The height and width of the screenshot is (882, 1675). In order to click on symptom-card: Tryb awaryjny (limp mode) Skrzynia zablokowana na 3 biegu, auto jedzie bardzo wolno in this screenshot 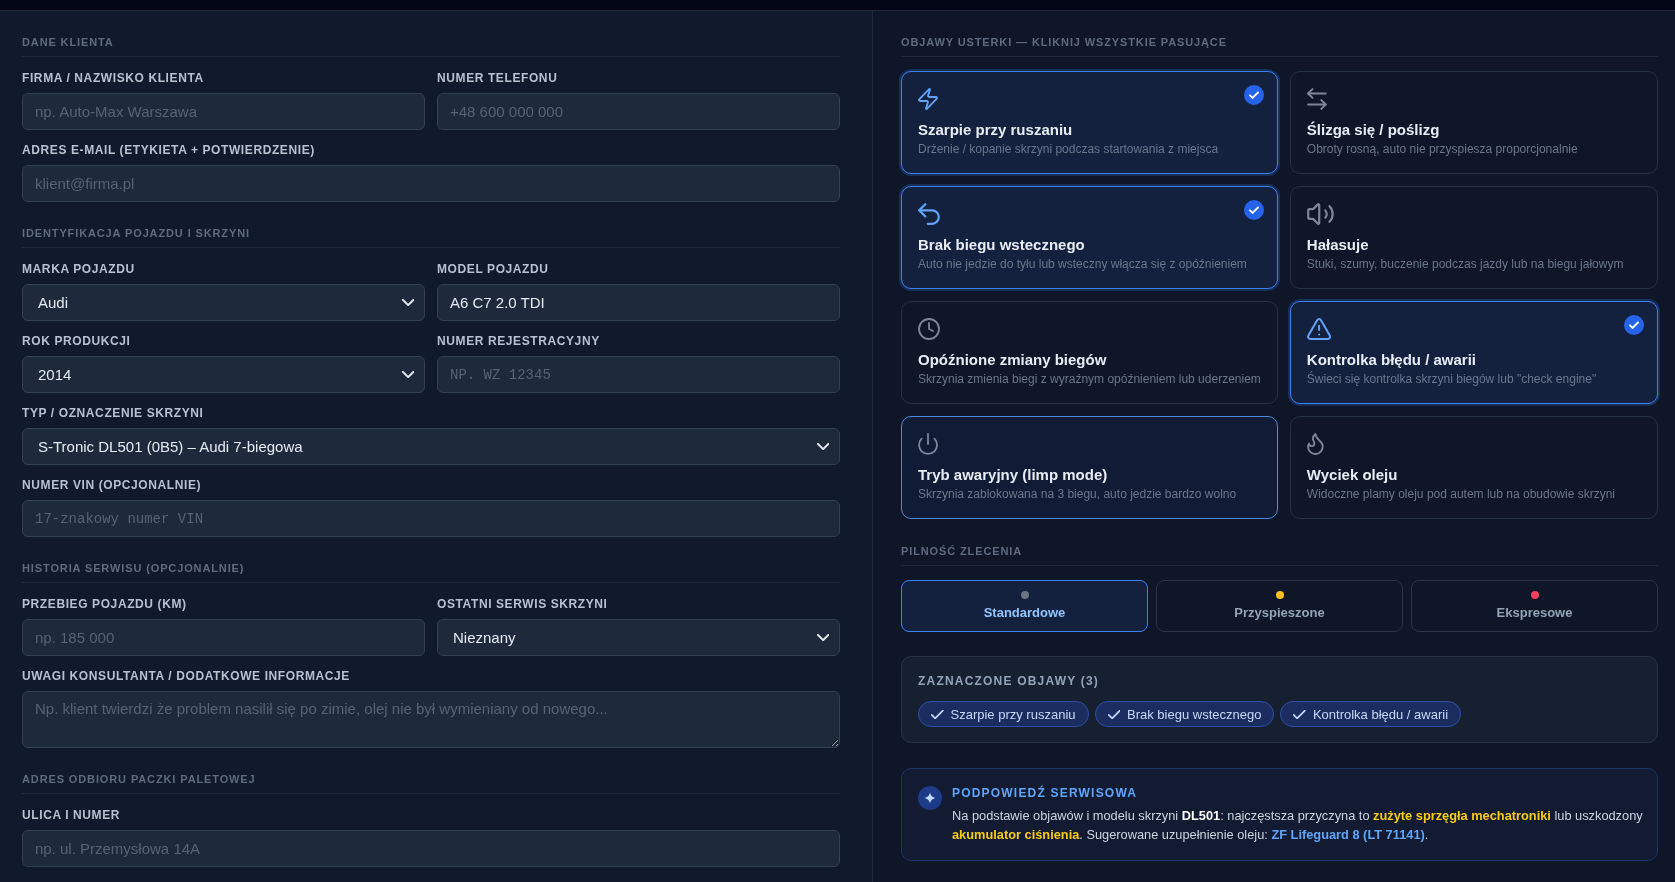, I will do `click(1089, 467)`.